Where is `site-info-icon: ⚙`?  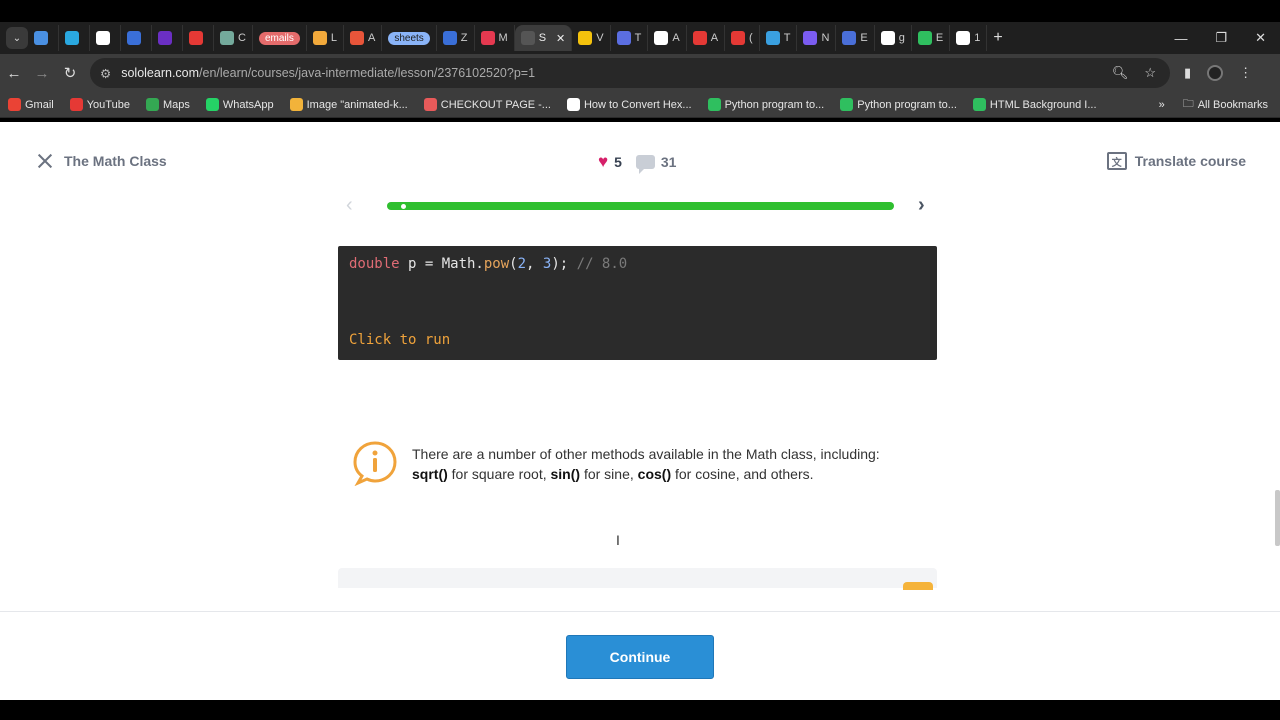
site-info-icon: ⚙ is located at coordinates (105, 73).